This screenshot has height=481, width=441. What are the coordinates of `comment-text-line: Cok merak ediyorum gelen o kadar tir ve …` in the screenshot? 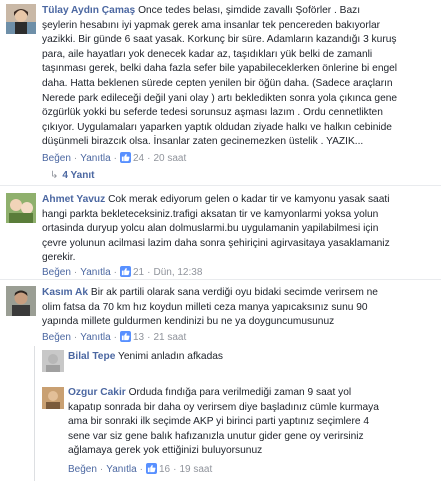 It's located at (247, 199).